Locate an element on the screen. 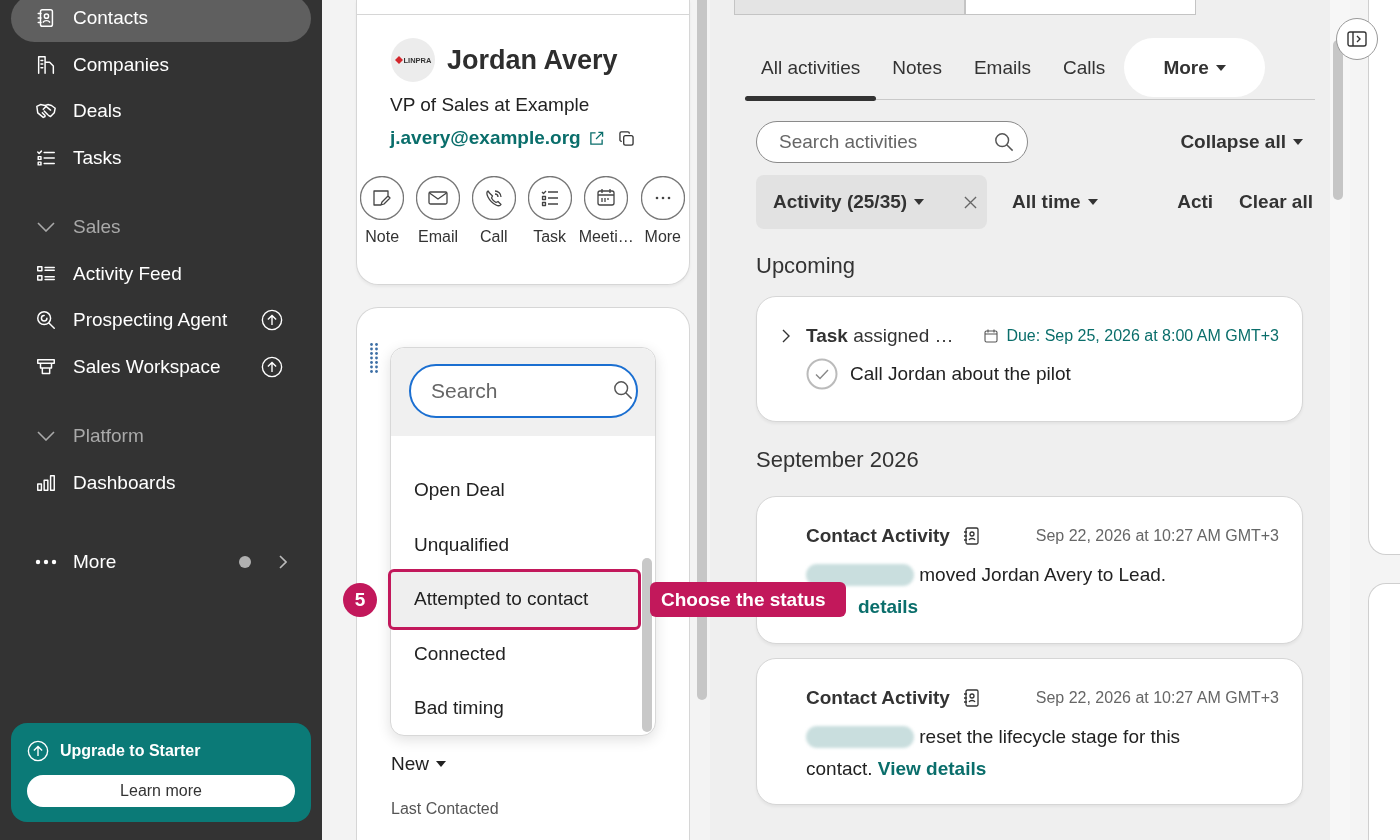 The image size is (1400, 840). section-heading: Upcoming is located at coordinates (806, 266).